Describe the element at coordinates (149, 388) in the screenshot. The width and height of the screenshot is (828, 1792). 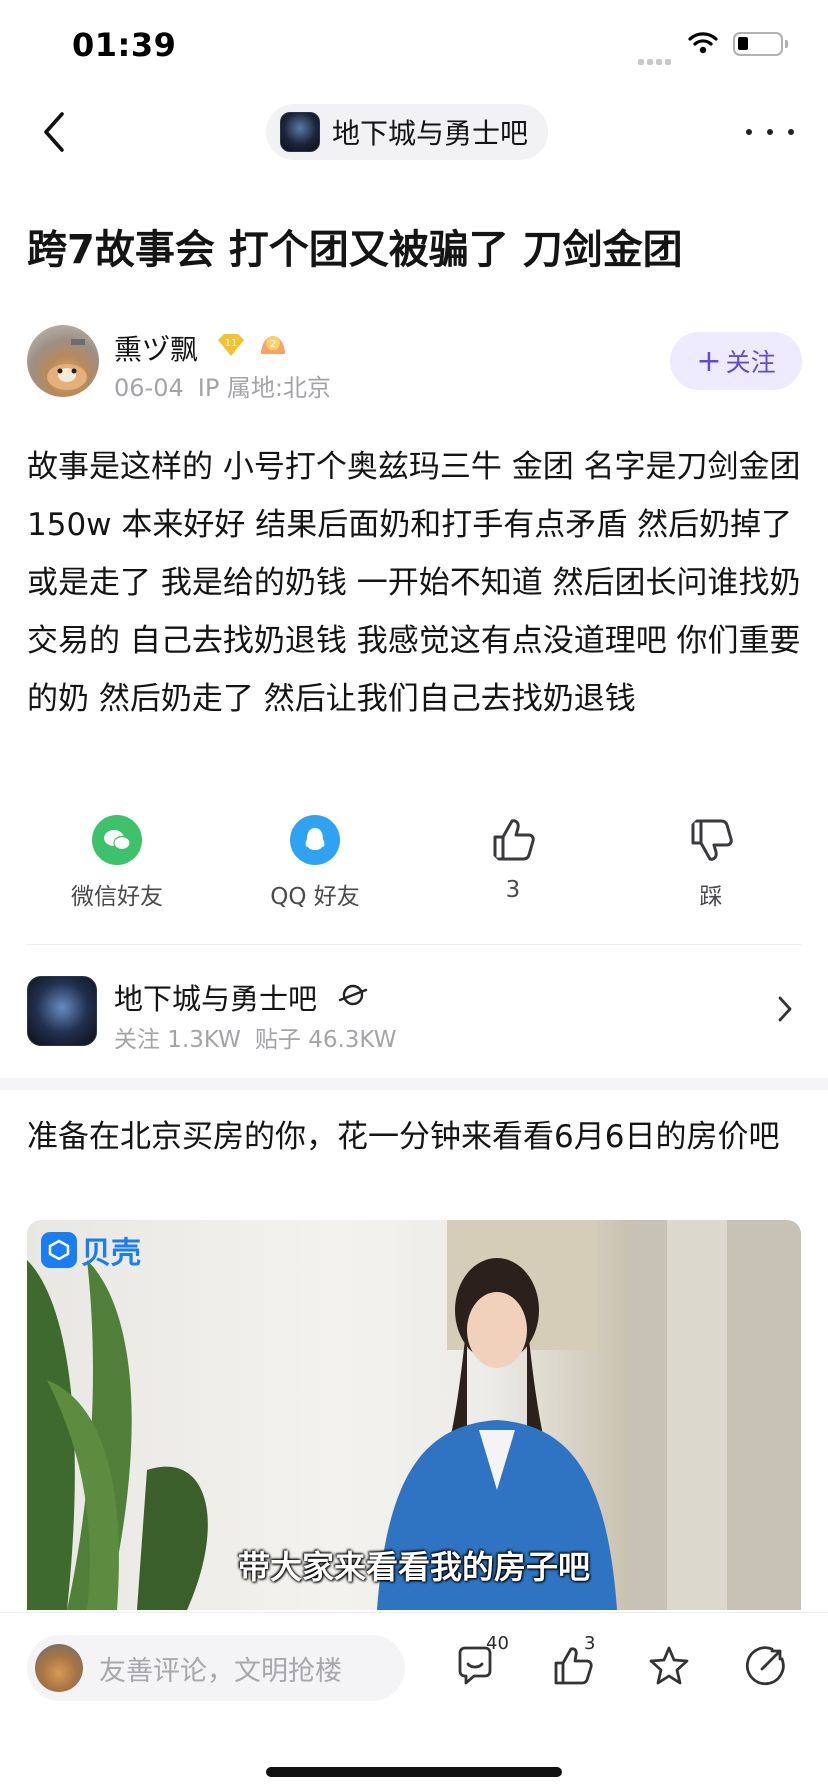
I see `post-date: 06-04` at that location.